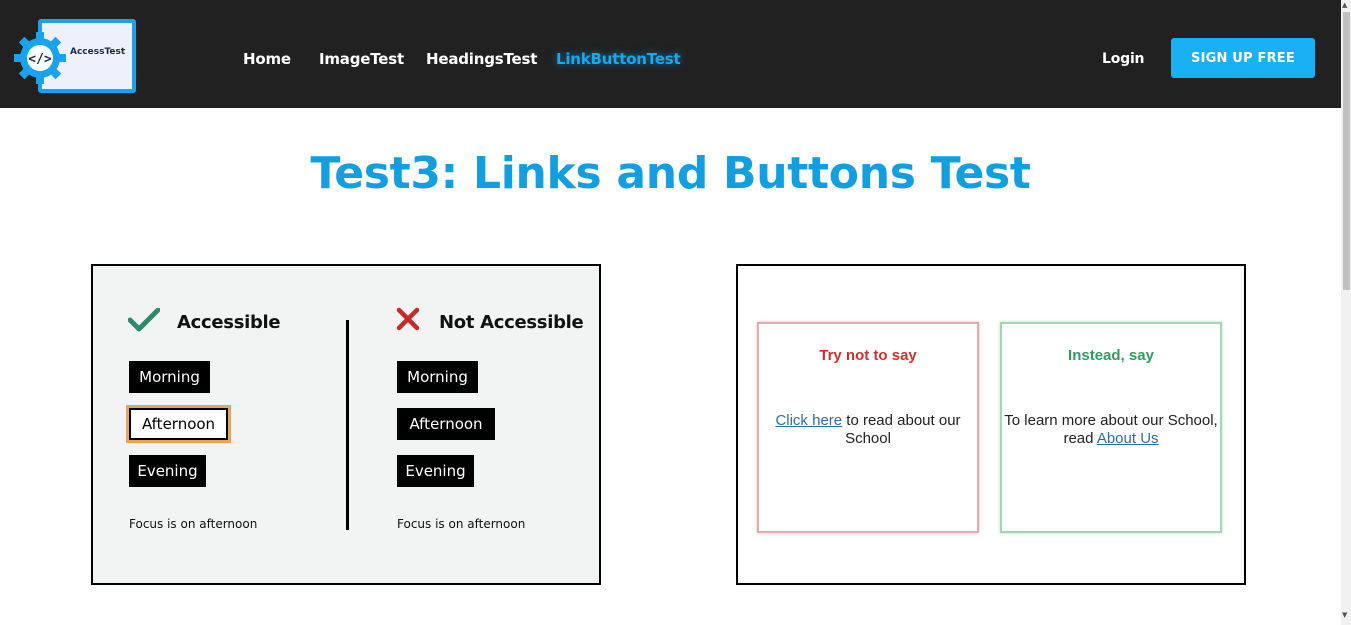 The image size is (1351, 625). I want to click on accessible-heading: Accessible, so click(229, 322).